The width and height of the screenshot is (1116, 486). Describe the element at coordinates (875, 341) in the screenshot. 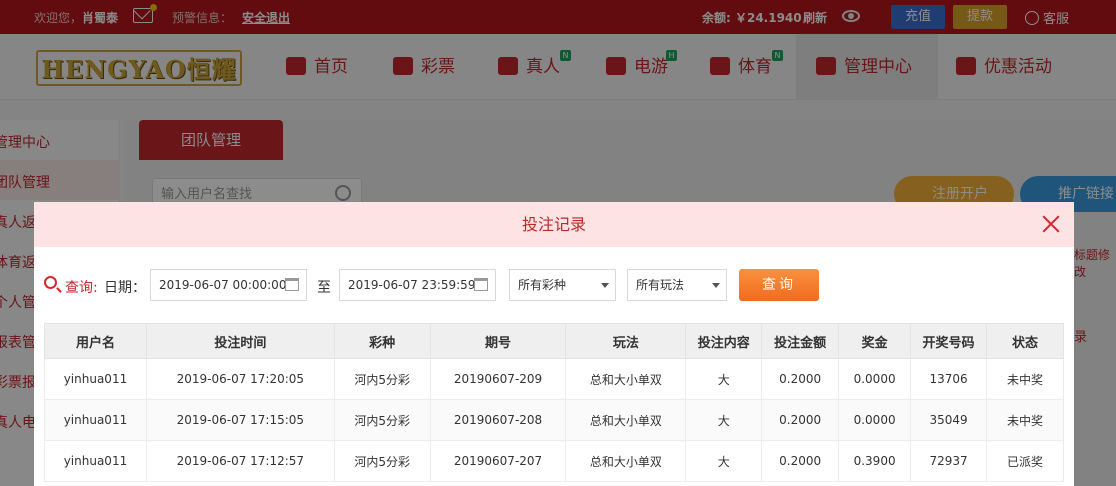

I see `col-prize: 奖金` at that location.